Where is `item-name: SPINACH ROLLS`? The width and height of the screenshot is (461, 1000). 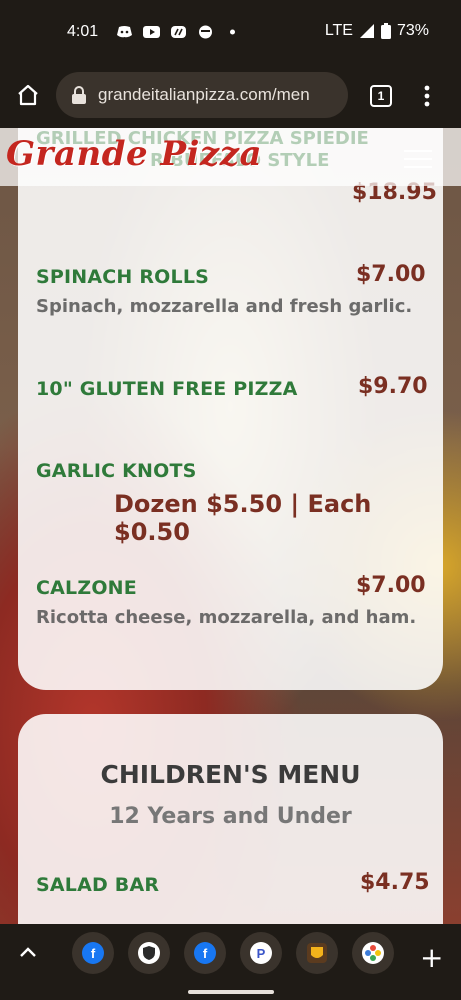
item-name: SPINACH ROLLS is located at coordinates (123, 277).